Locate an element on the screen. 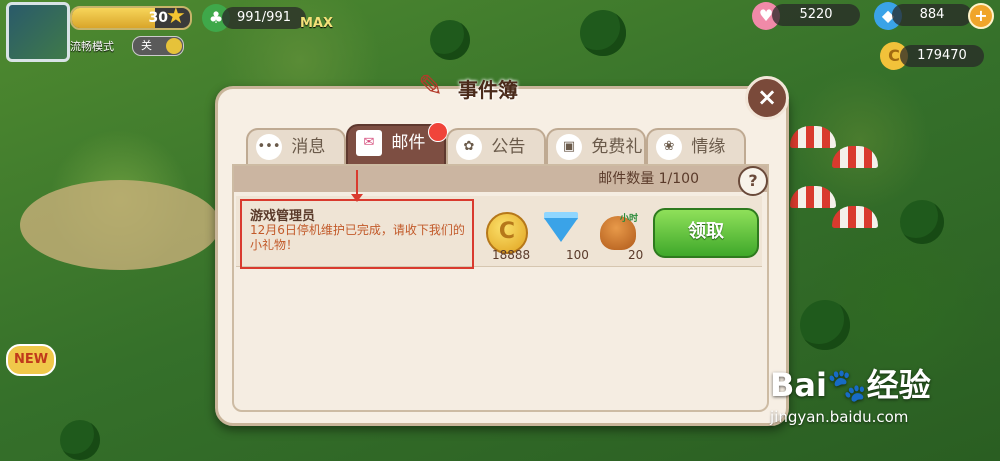  tab-free-gifts: ▣ 免费礼物 is located at coordinates (596, 159).